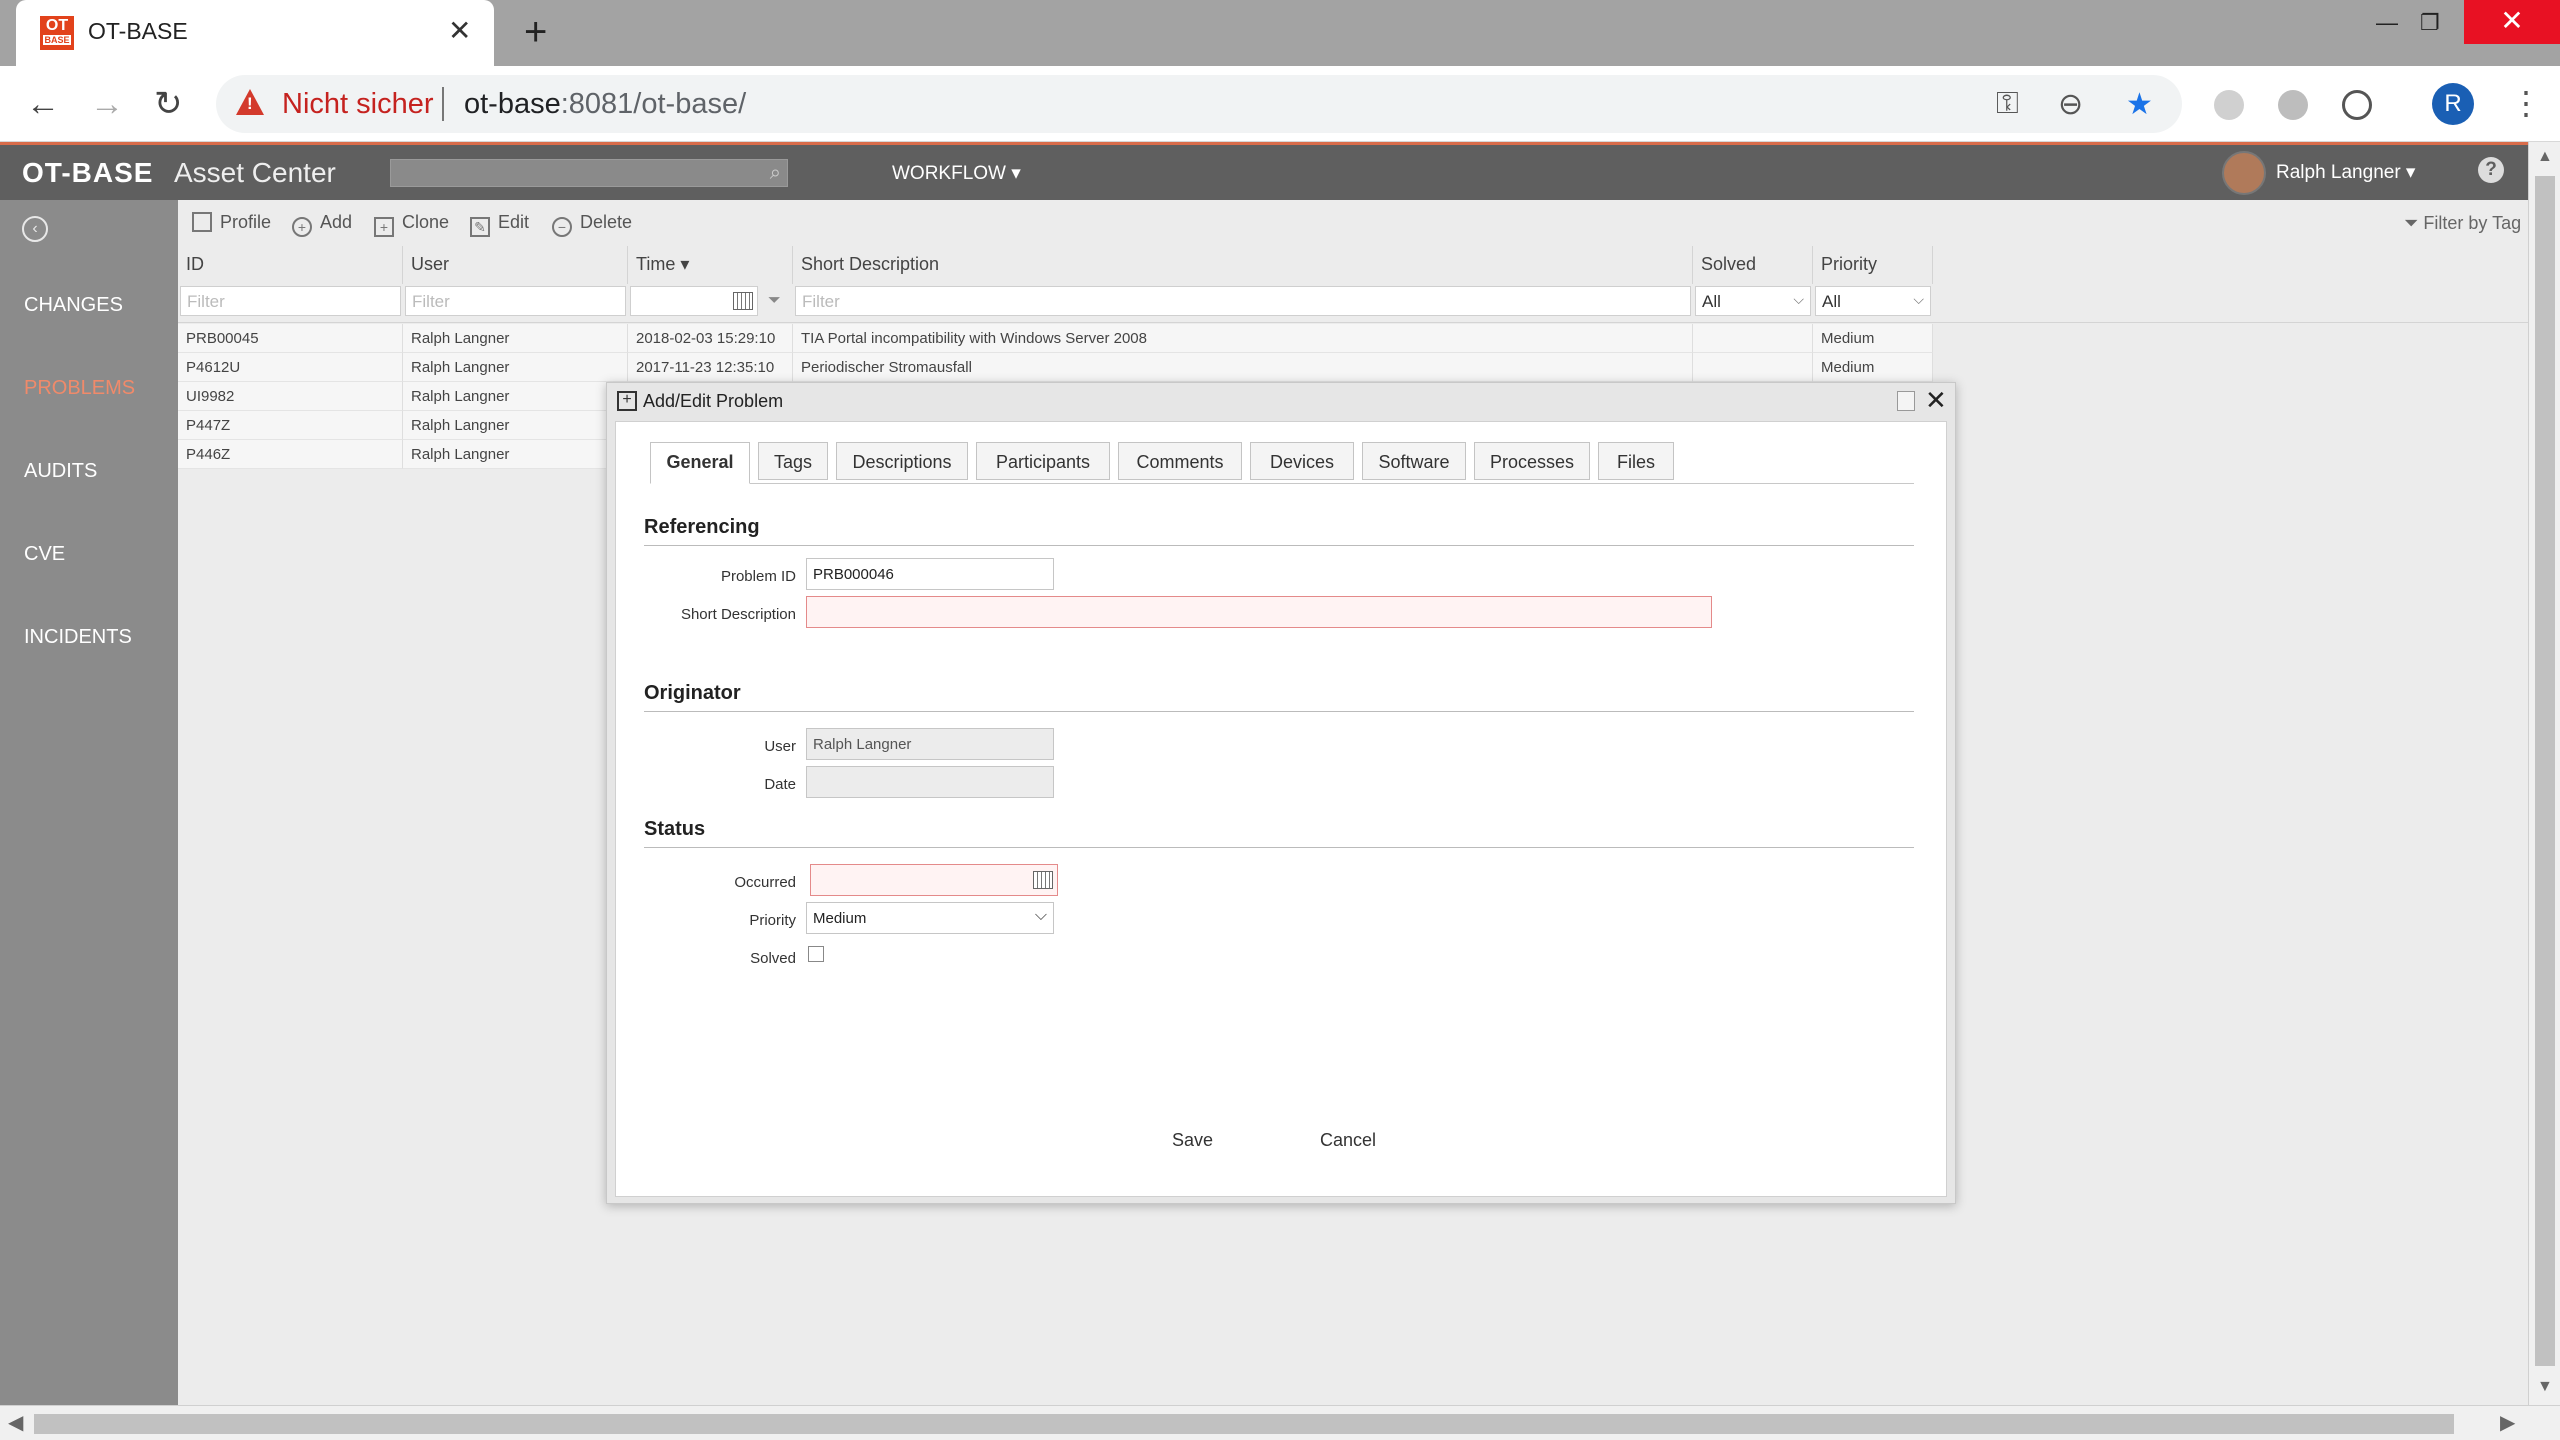 The height and width of the screenshot is (1440, 2560). What do you see at coordinates (411, 224) in the screenshot?
I see `clone-button: + Clone` at bounding box center [411, 224].